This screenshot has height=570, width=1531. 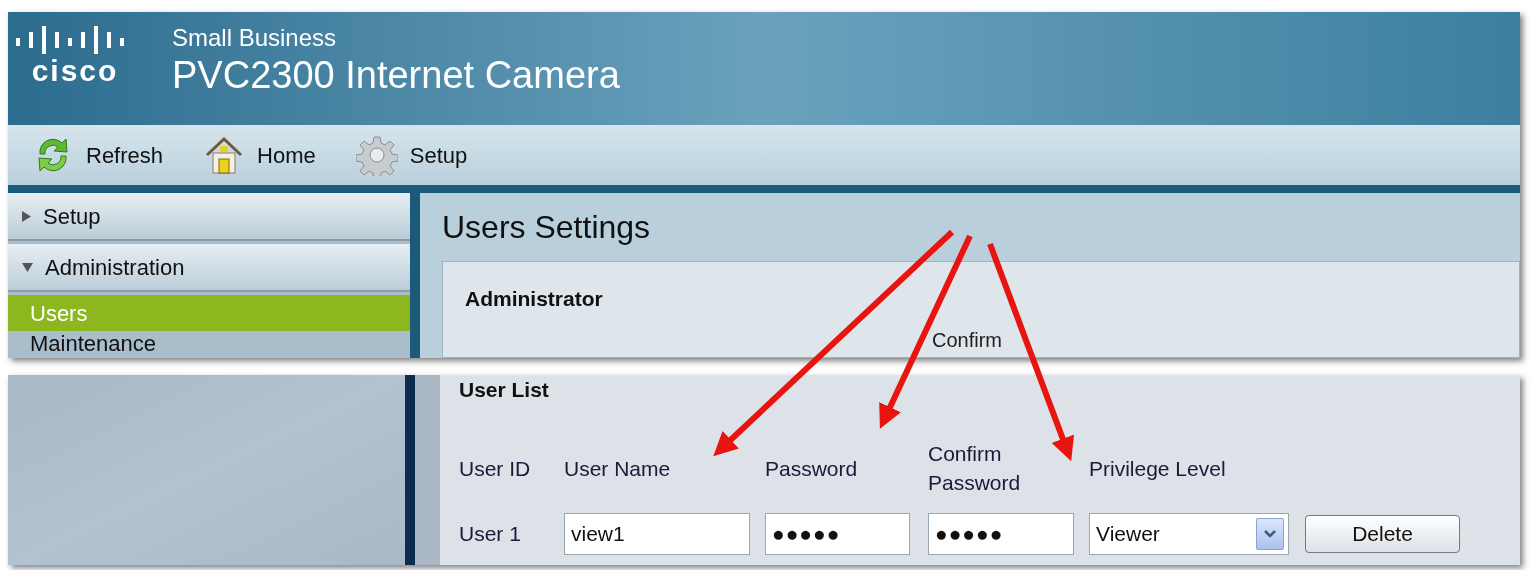 What do you see at coordinates (967, 340) in the screenshot?
I see `column-label: Confirm` at bounding box center [967, 340].